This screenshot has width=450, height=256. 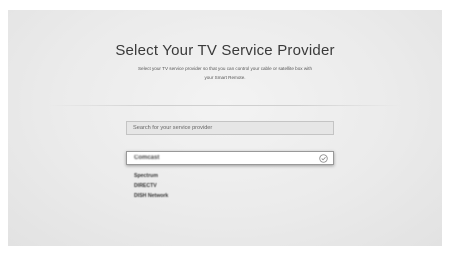 What do you see at coordinates (225, 77) in the screenshot?
I see `subtitle-line-2: your Smart Remote.` at bounding box center [225, 77].